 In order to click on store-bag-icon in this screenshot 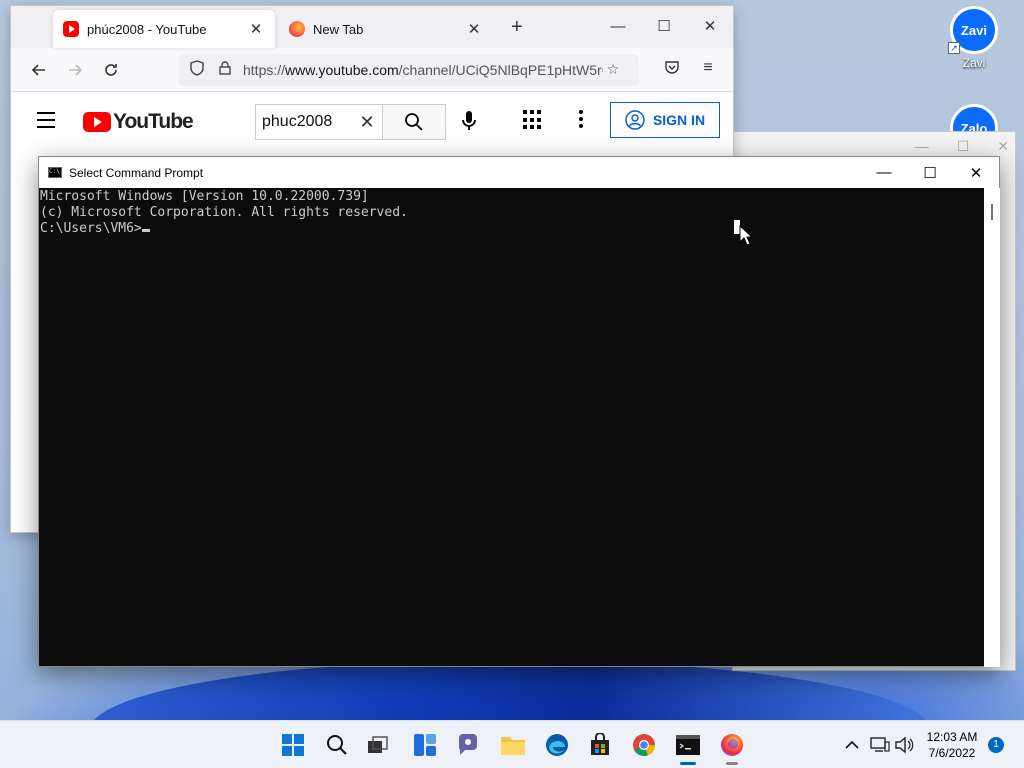, I will do `click(600, 744)`.